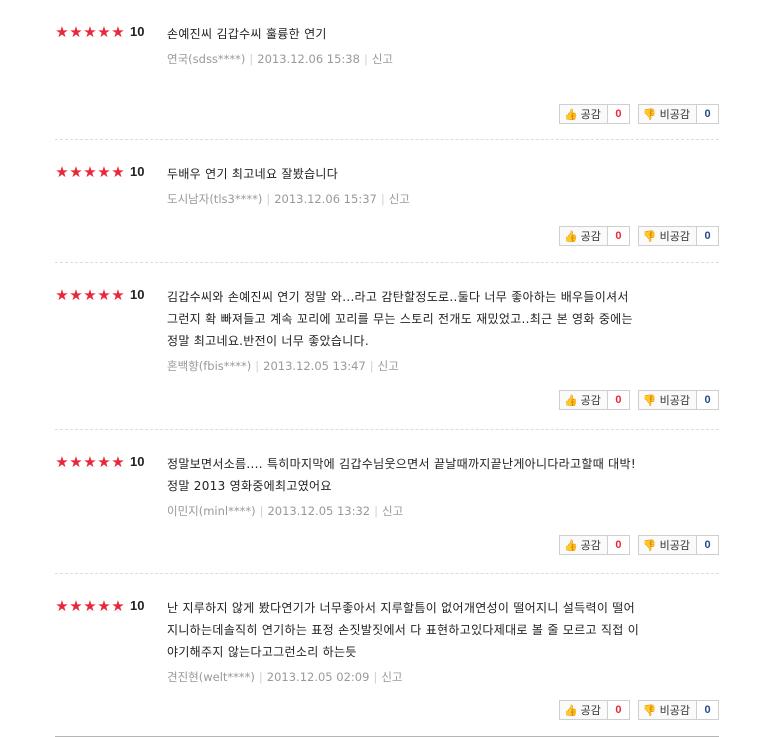  Describe the element at coordinates (249, 486) in the screenshot. I see `review-text-line: 정말 2013 영화중에최고였어요` at that location.